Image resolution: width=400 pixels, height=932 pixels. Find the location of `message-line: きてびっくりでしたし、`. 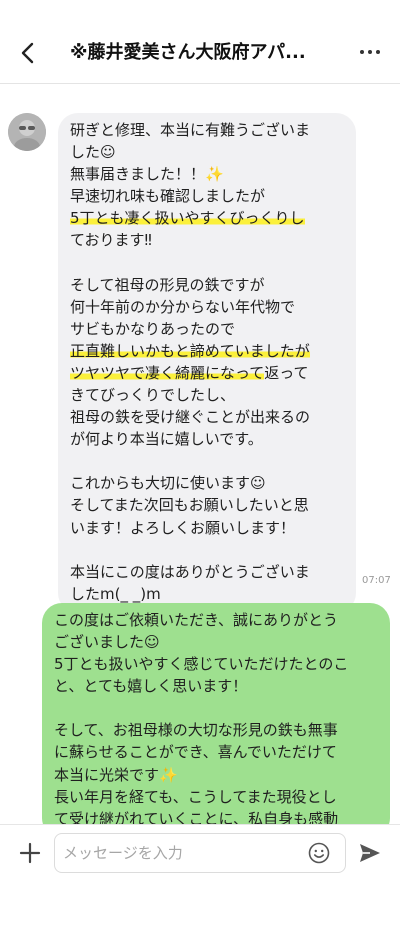

message-line: きてびっくりでしたし、 is located at coordinates (153, 395).